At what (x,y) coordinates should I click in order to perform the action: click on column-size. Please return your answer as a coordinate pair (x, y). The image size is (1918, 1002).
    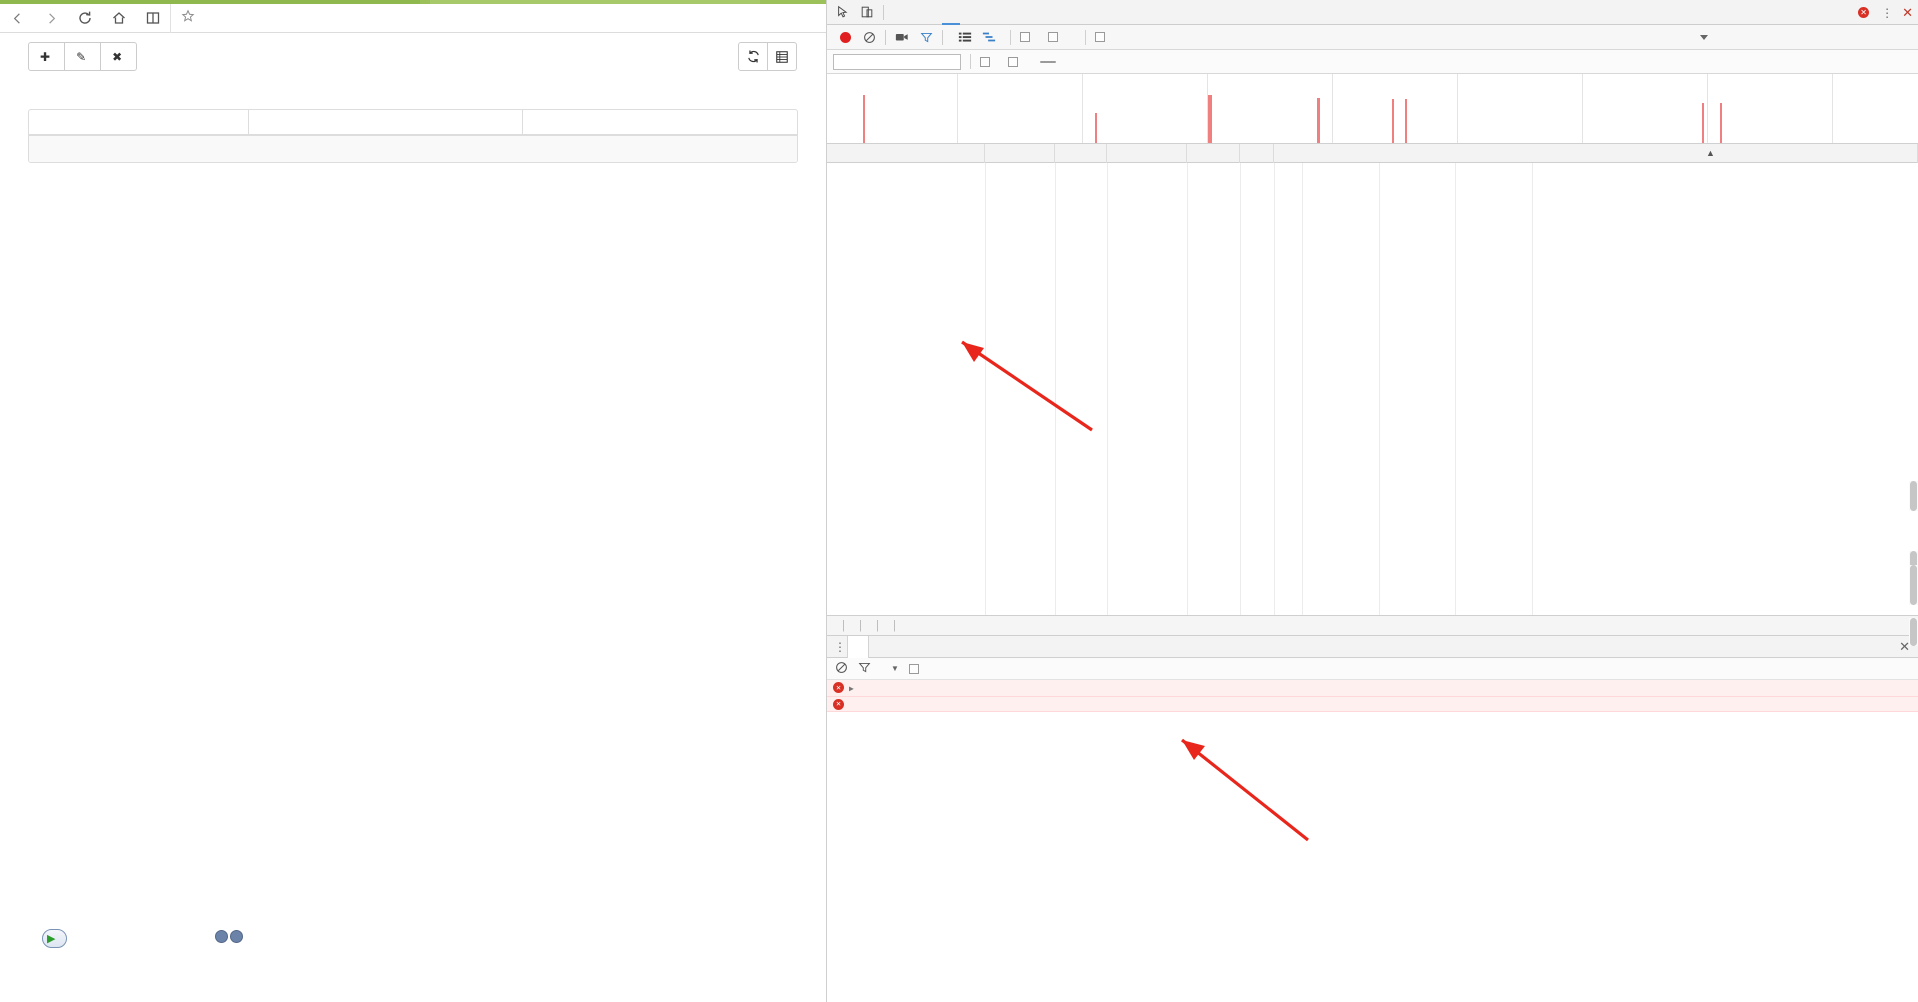
    Looking at the image, I should click on (1213, 153).